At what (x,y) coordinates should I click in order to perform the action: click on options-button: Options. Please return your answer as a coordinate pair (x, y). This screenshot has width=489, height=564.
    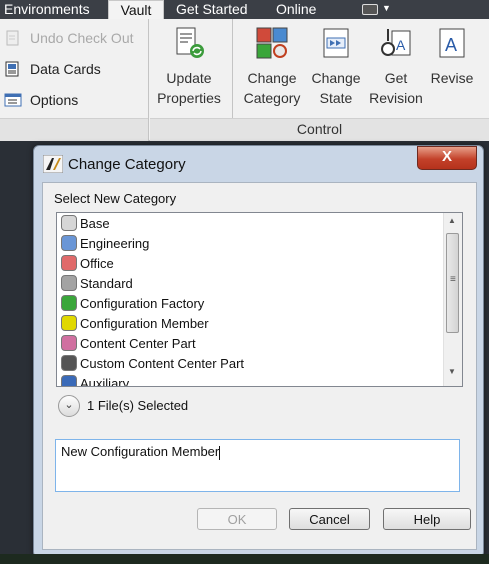
    Looking at the image, I should click on (41, 100).